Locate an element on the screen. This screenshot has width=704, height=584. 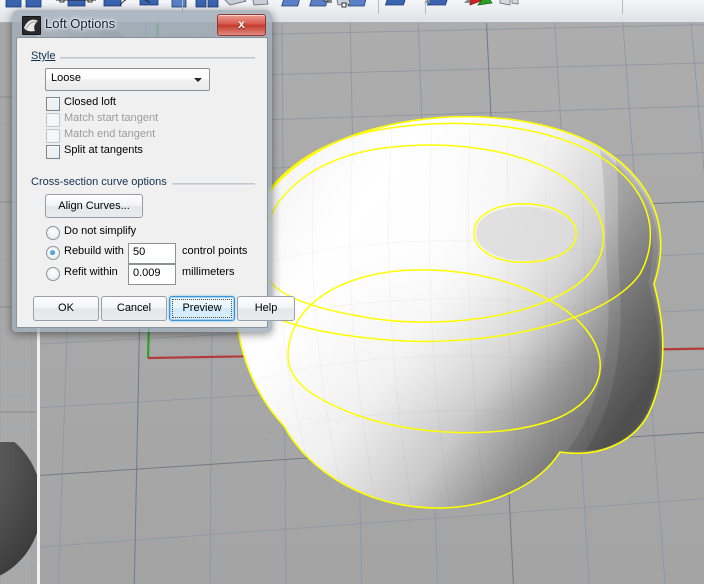
focus-outline is located at coordinates (202, 308).